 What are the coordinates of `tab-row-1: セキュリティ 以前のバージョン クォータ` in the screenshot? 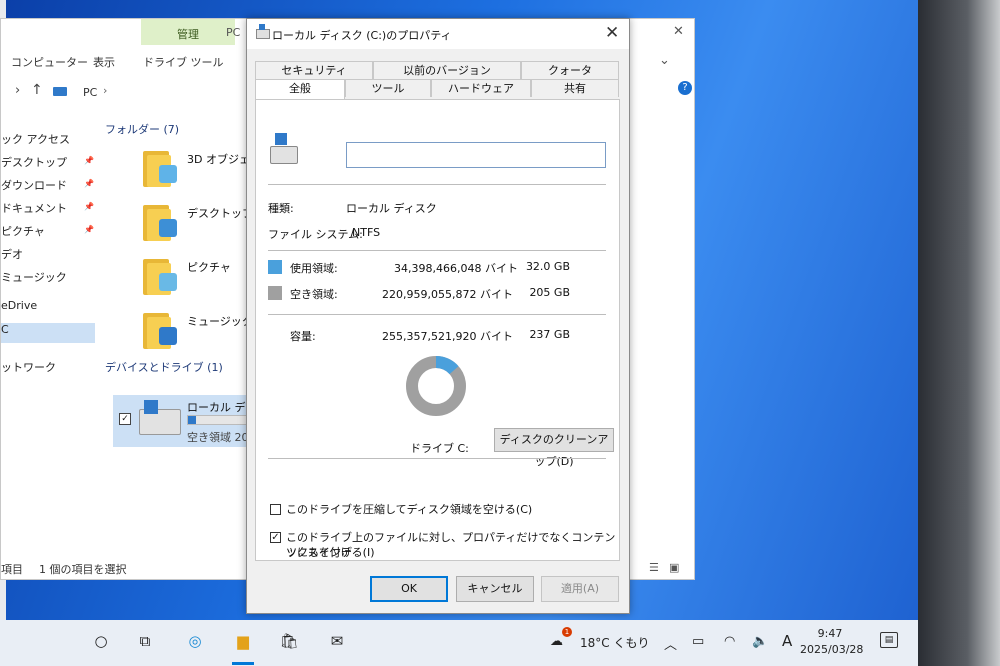 It's located at (437, 70).